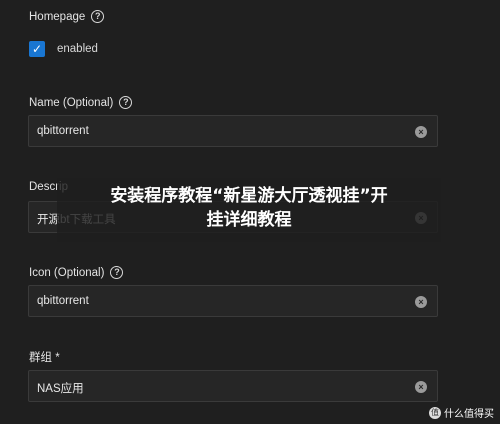  Describe the element at coordinates (435, 412) in the screenshot. I see `watermark-logo-icon: 值` at that location.